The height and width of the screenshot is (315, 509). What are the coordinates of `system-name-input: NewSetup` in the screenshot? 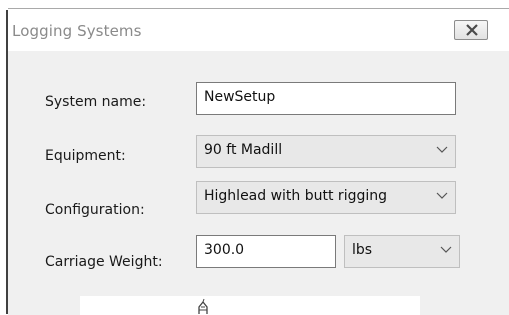 It's located at (326, 98).